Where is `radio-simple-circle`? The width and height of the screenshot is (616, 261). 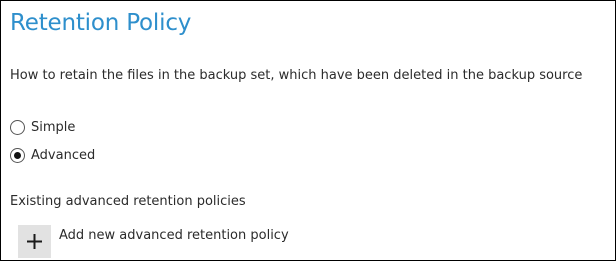 radio-simple-circle is located at coordinates (17, 127).